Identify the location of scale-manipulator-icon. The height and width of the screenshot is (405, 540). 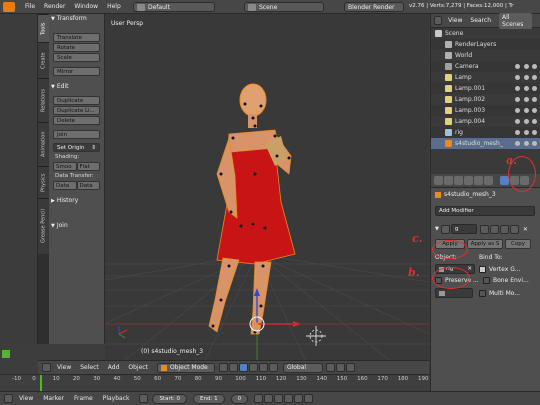
(273, 367).